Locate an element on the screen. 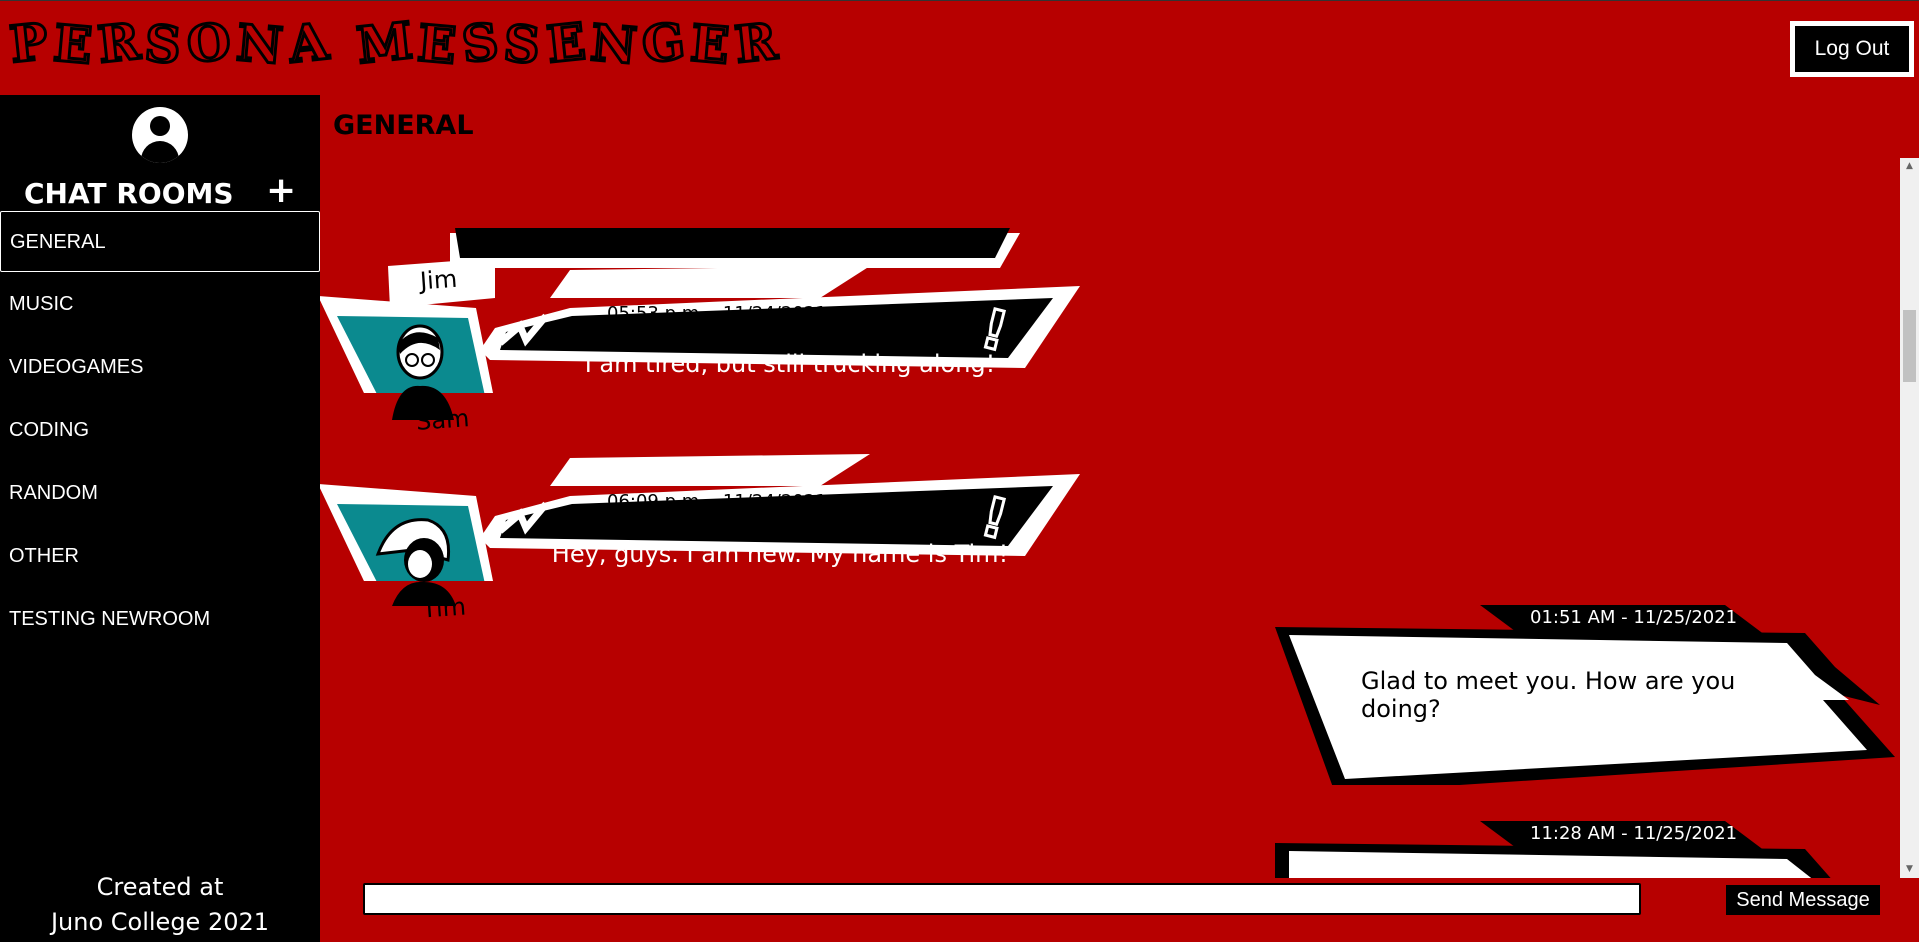 The image size is (1919, 942). send-message-button: Send Message is located at coordinates (1803, 900).